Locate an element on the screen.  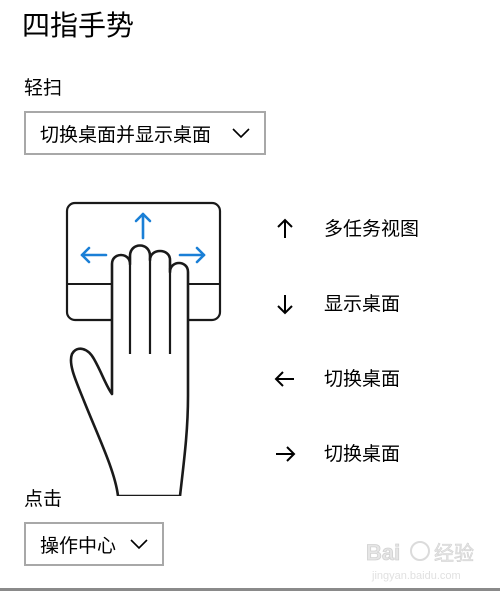
page-title: 四指手势 is located at coordinates (78, 25).